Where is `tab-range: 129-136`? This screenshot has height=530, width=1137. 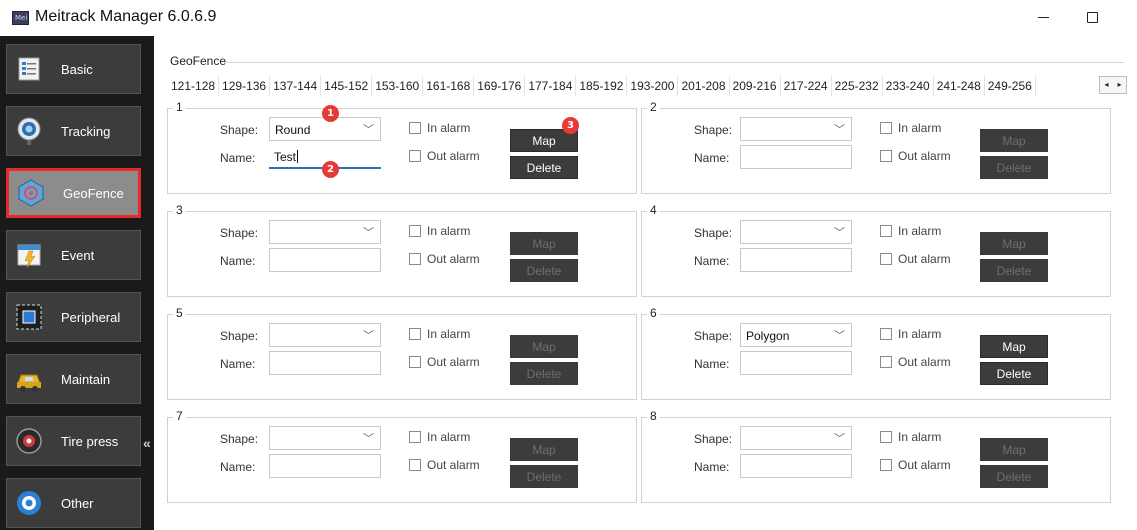 tab-range: 129-136 is located at coordinates (245, 86).